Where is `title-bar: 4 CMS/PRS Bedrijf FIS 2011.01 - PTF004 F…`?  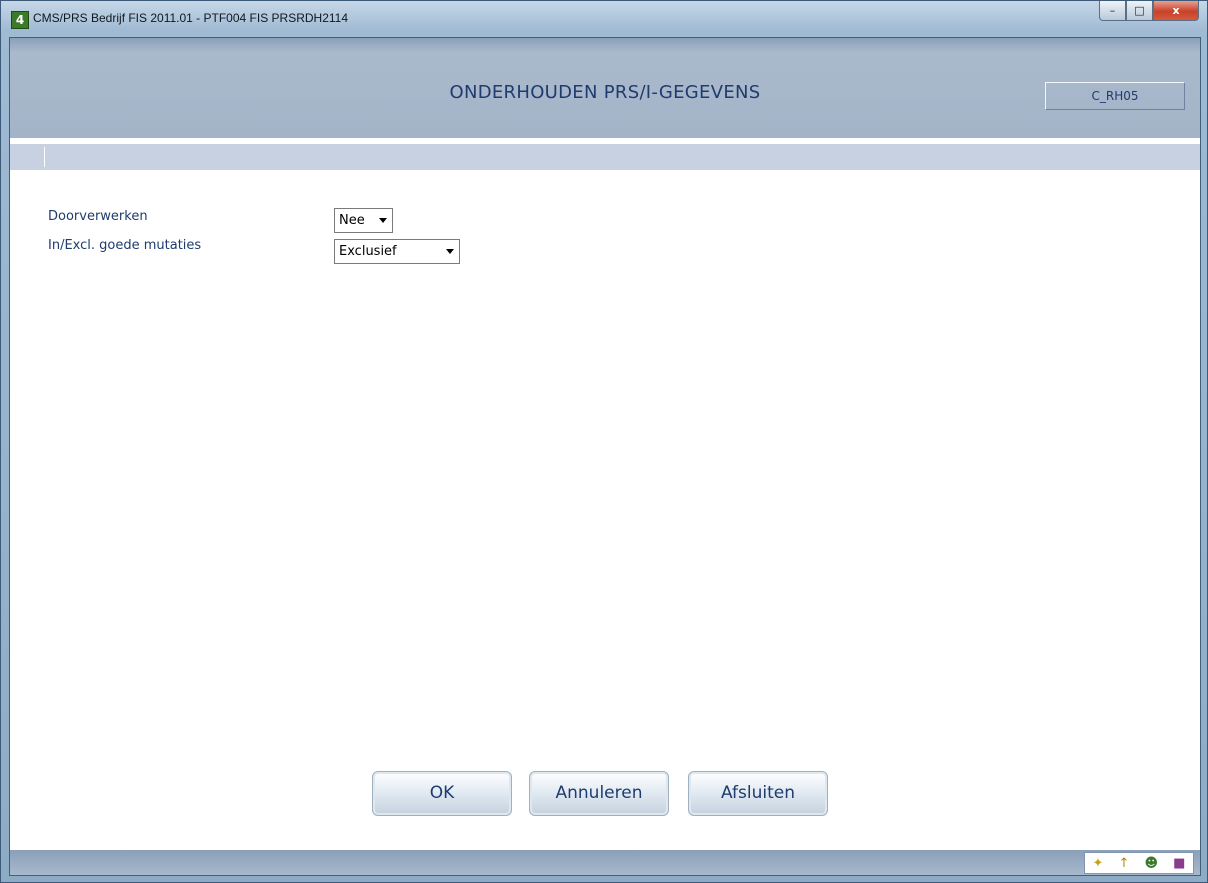
title-bar: 4 CMS/PRS Bedrijf FIS 2011.01 - PTF004 F… is located at coordinates (604, 19).